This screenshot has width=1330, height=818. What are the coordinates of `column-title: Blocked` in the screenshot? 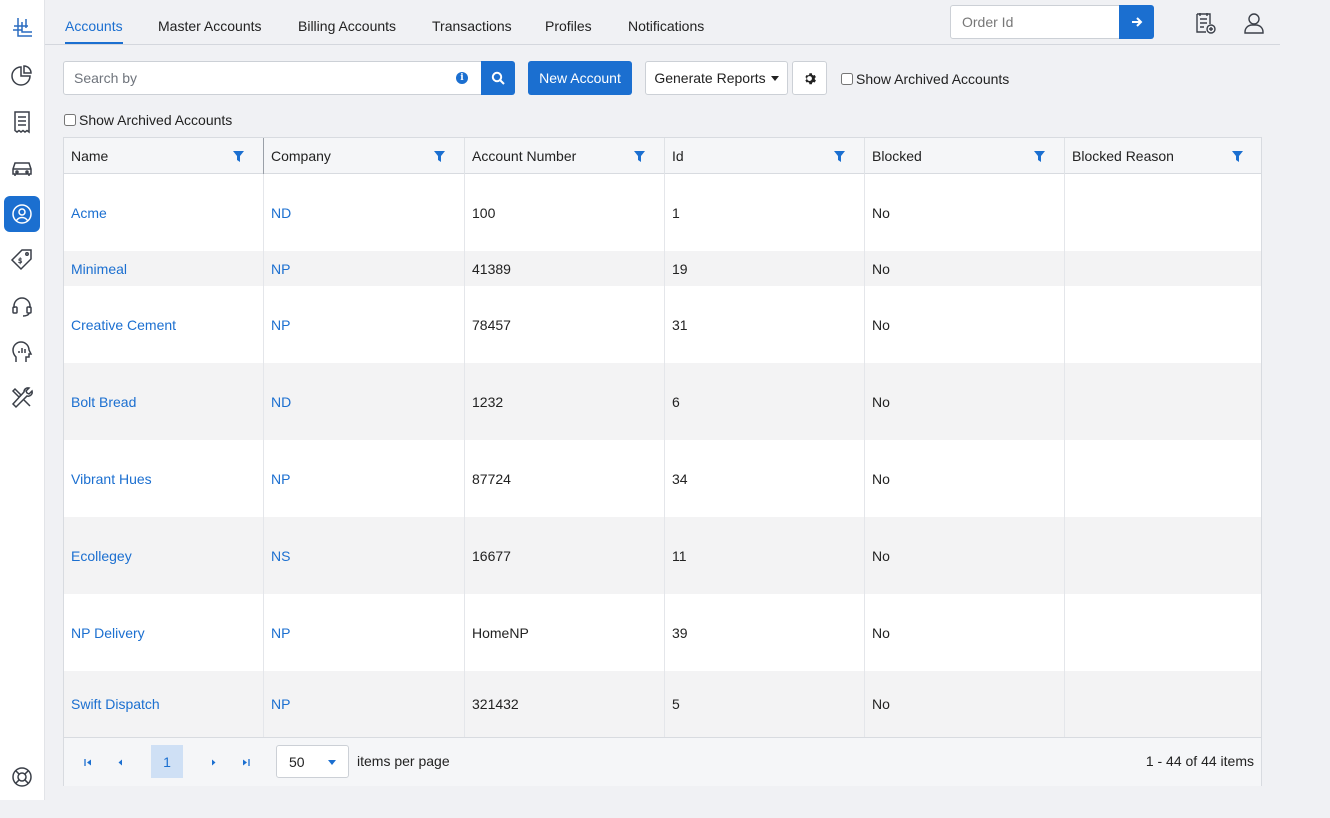 It's located at (897, 156).